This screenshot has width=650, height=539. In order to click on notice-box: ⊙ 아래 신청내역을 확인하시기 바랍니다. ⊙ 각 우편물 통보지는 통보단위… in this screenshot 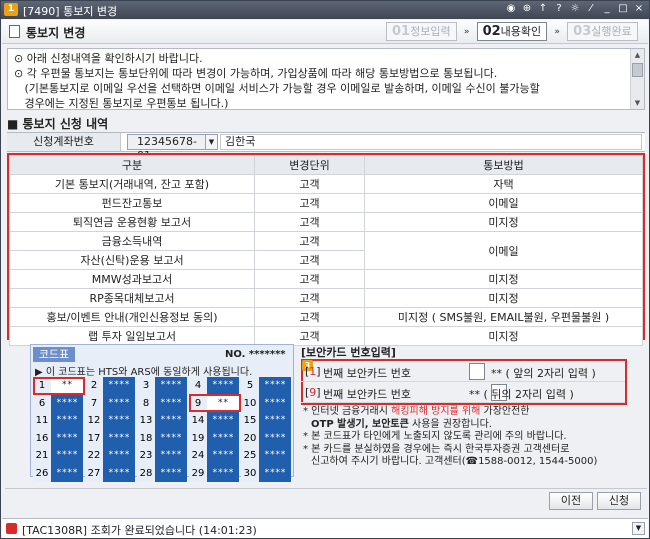, I will do `click(326, 79)`.